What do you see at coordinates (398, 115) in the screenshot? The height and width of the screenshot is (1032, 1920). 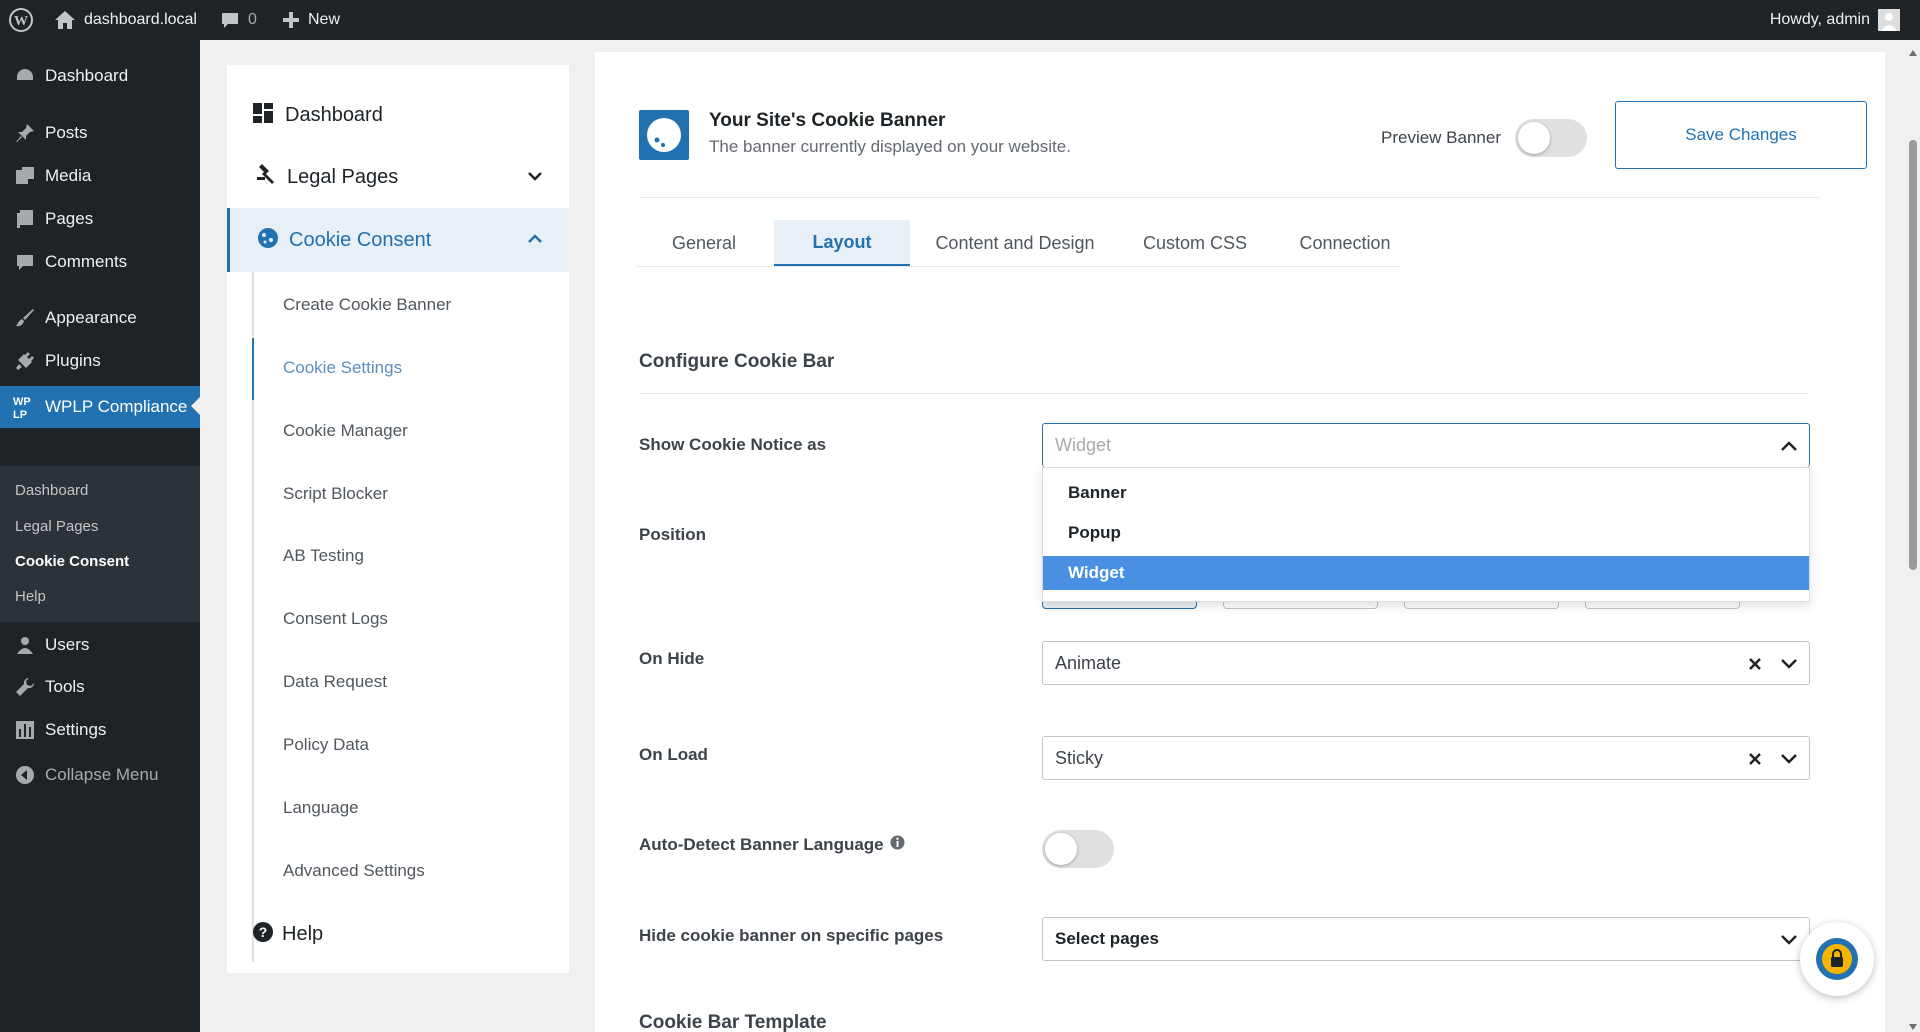 I see `sidebar-item-dashboard: Dashboard` at bounding box center [398, 115].